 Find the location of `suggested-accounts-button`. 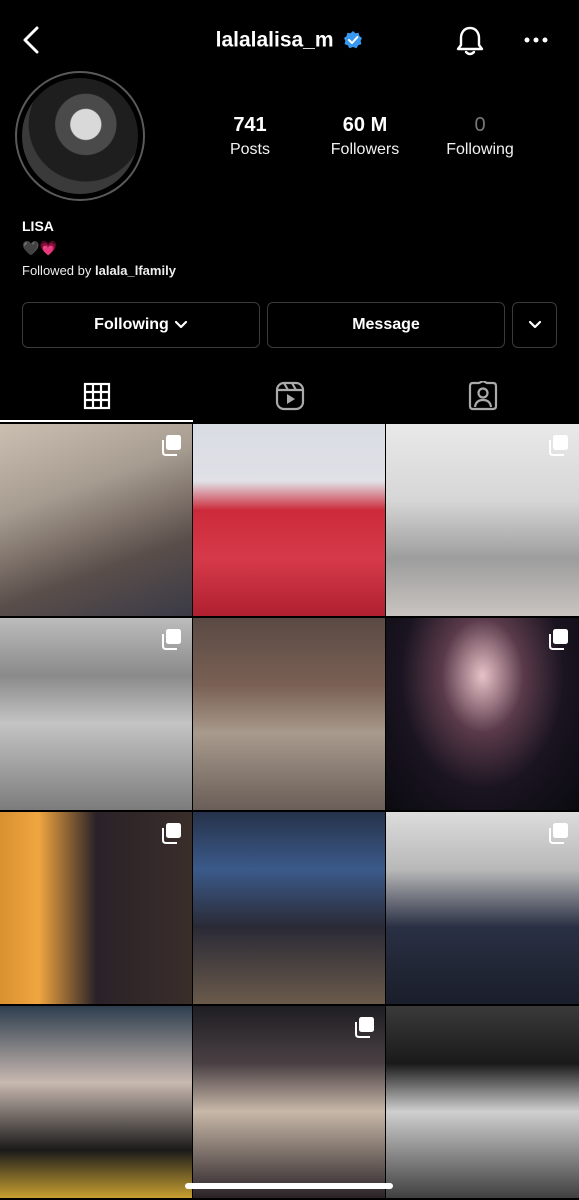

suggested-accounts-button is located at coordinates (534, 325).